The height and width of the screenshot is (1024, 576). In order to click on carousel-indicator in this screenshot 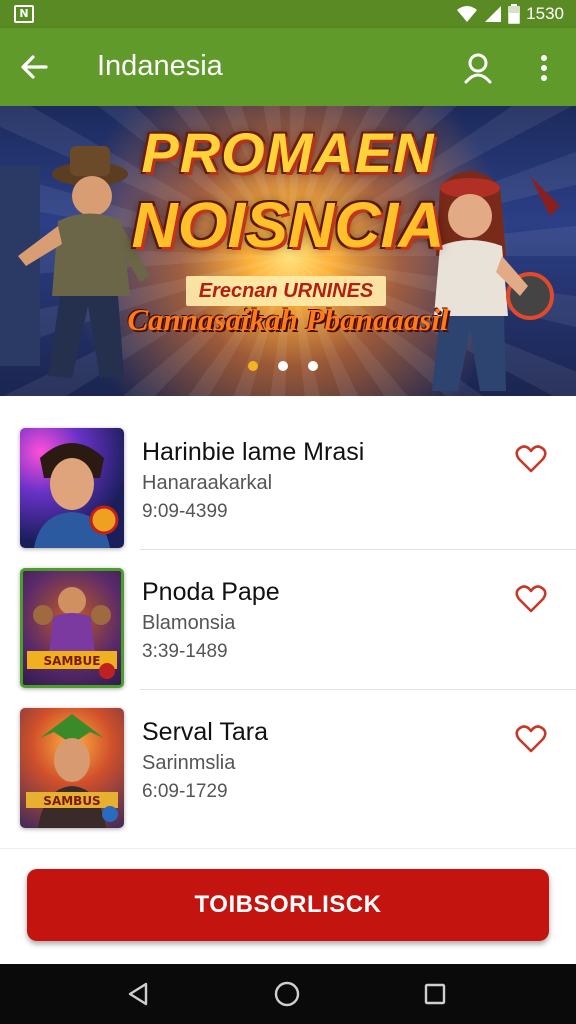, I will do `click(283, 366)`.